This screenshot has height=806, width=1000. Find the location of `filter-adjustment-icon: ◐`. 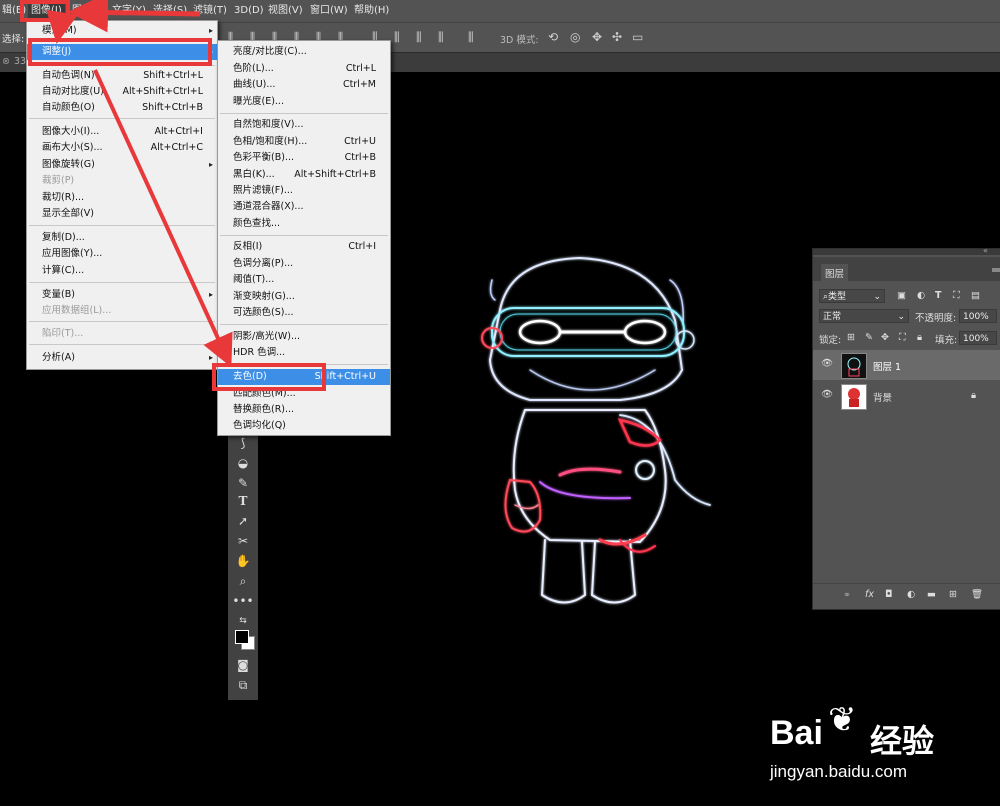

filter-adjustment-icon: ◐ is located at coordinates (921, 295).